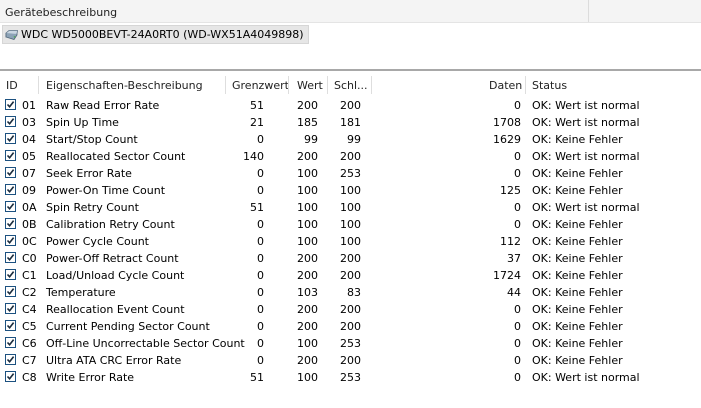 This screenshot has height=408, width=701. What do you see at coordinates (82, 122) in the screenshot?
I see `attribute-description: Spin Up Time` at bounding box center [82, 122].